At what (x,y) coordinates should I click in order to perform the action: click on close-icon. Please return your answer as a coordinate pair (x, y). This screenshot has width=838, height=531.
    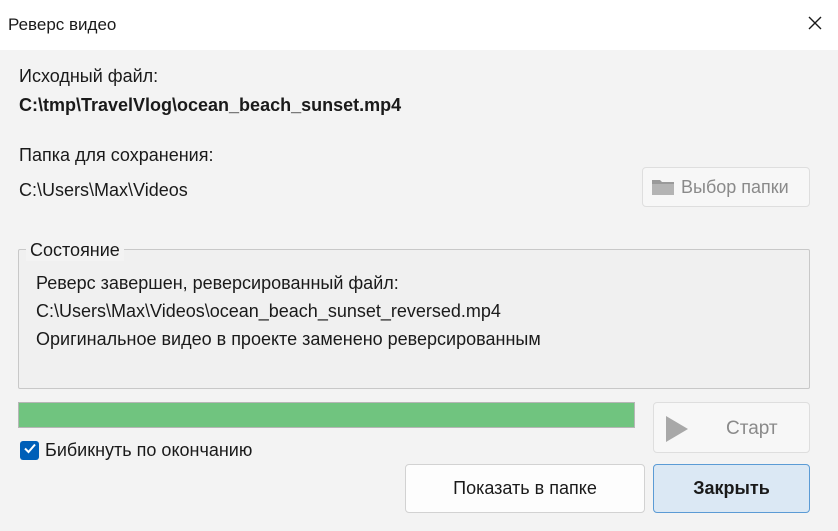
    Looking at the image, I should click on (815, 25).